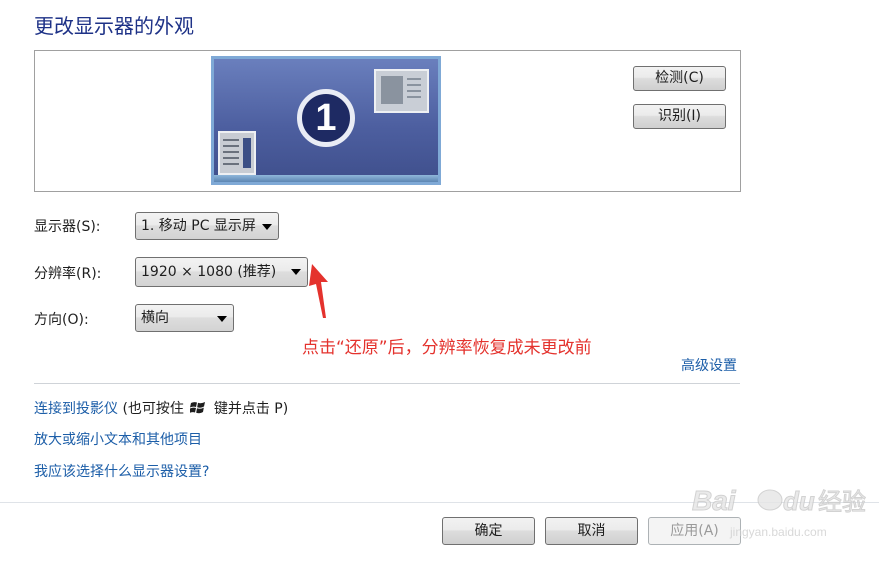  What do you see at coordinates (198, 408) in the screenshot?
I see `windows-key-icon` at bounding box center [198, 408].